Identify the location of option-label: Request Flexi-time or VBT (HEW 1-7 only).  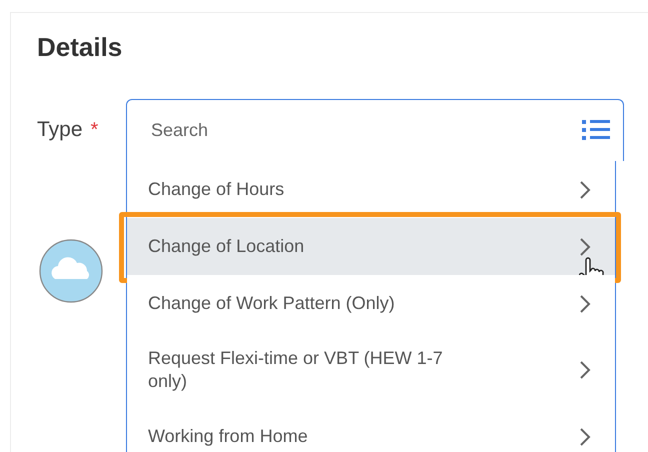
(296, 370).